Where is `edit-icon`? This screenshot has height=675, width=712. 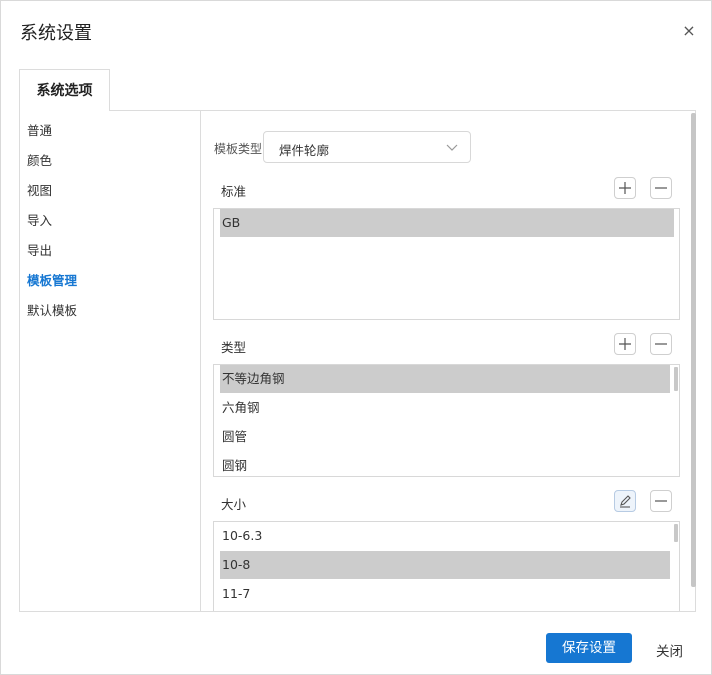 edit-icon is located at coordinates (625, 501).